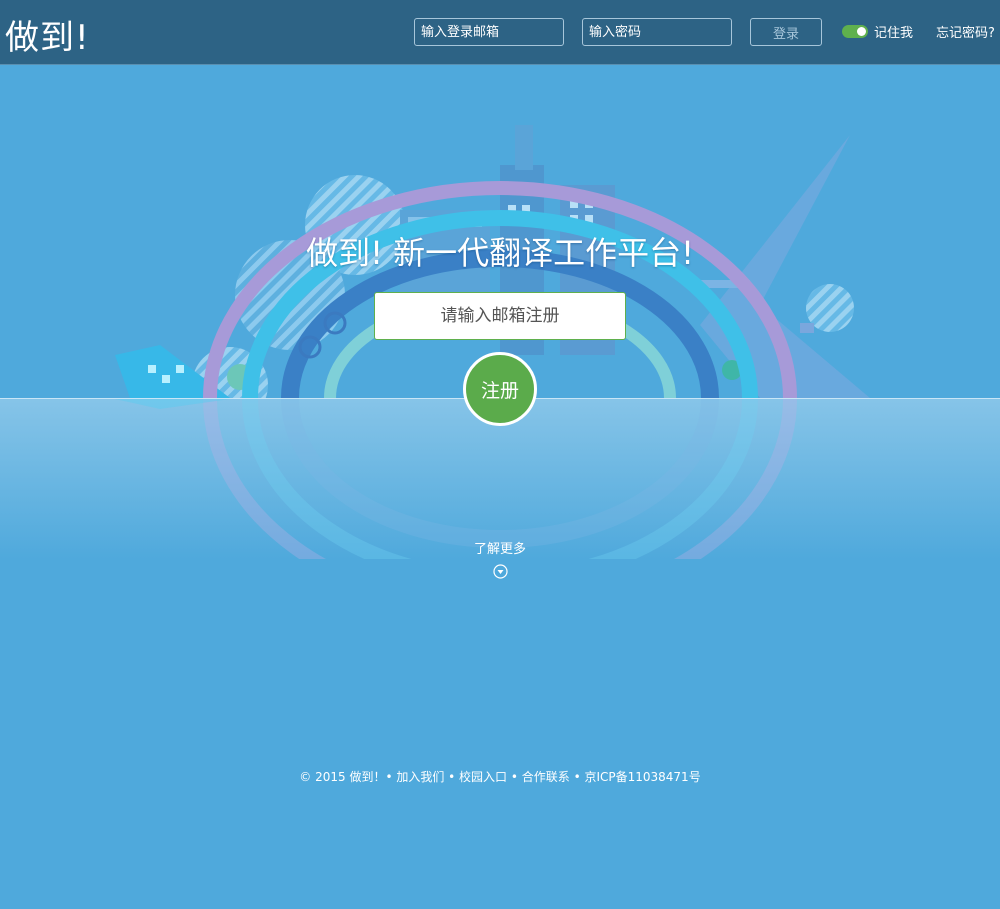  Describe the element at coordinates (861, 31) in the screenshot. I see `toggle-knob` at that location.